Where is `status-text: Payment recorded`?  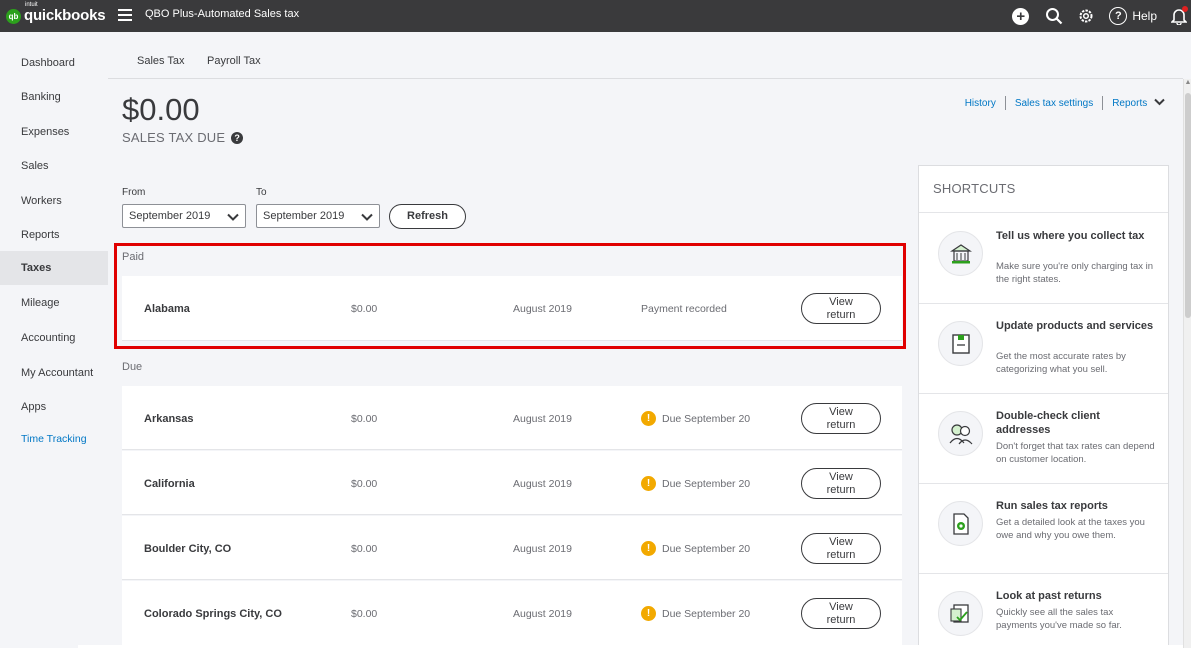 status-text: Payment recorded is located at coordinates (684, 309).